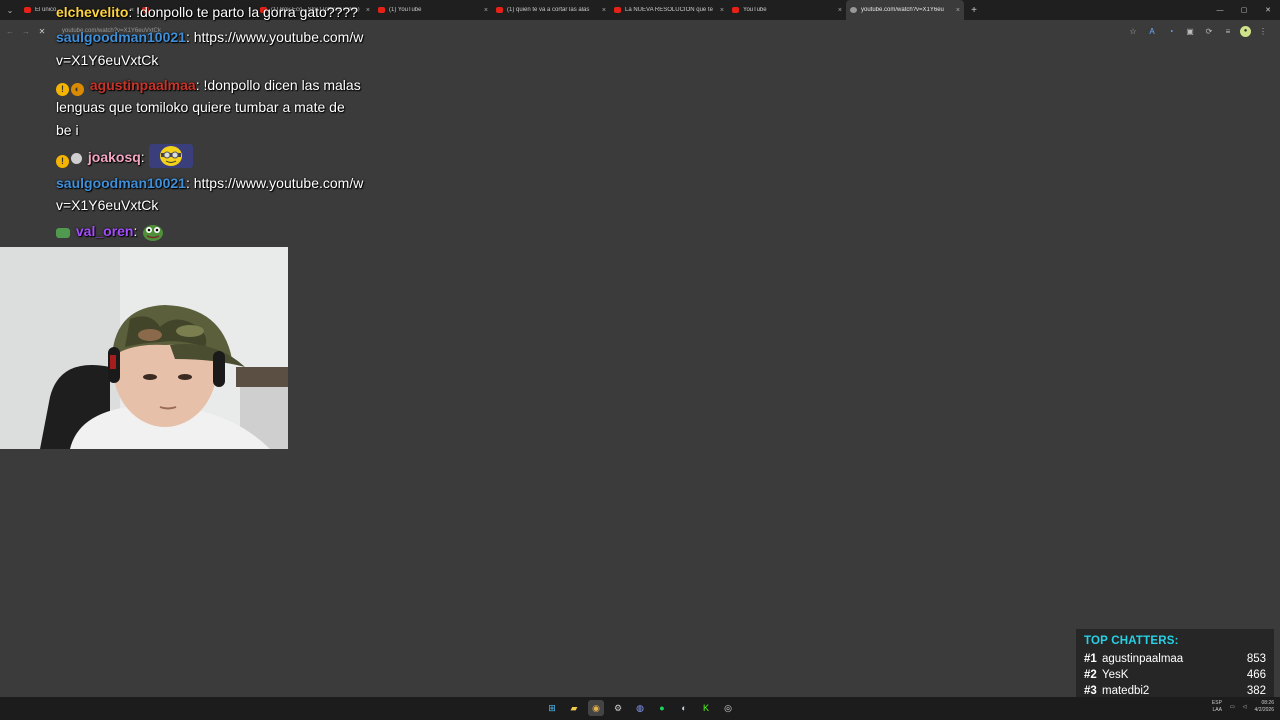 This screenshot has width=1280, height=720. Describe the element at coordinates (278, 85) in the screenshot. I see `chat-text: : !donpollo dicen las malas` at that location.